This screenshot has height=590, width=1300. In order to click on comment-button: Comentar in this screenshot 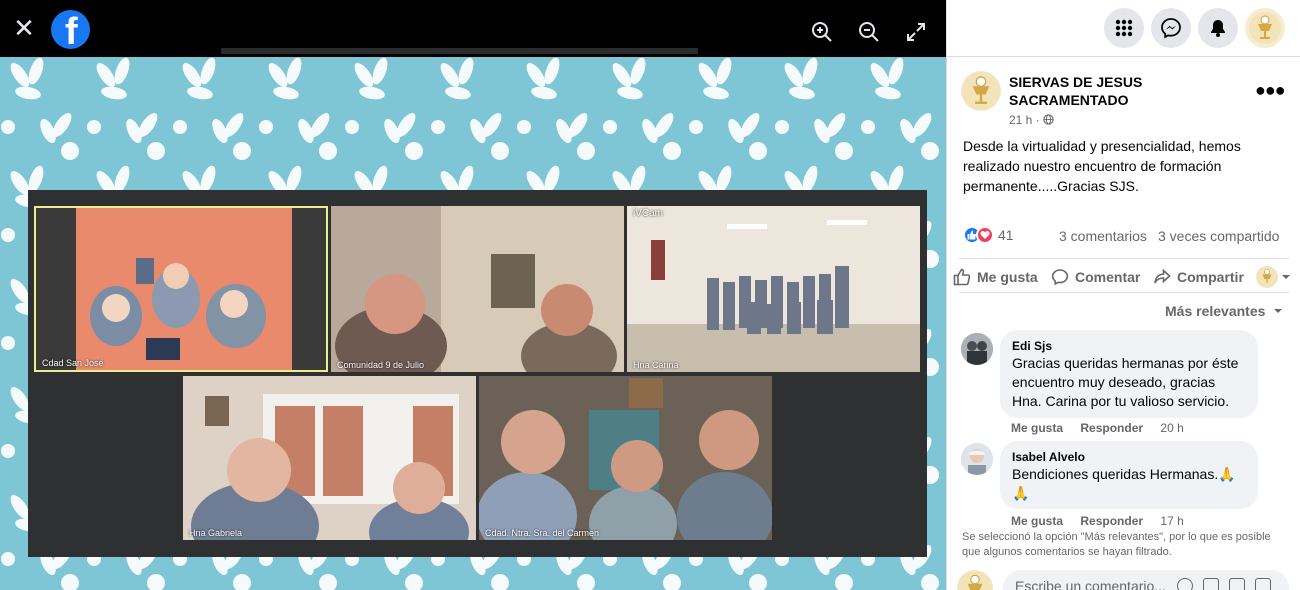, I will do `click(1095, 277)`.